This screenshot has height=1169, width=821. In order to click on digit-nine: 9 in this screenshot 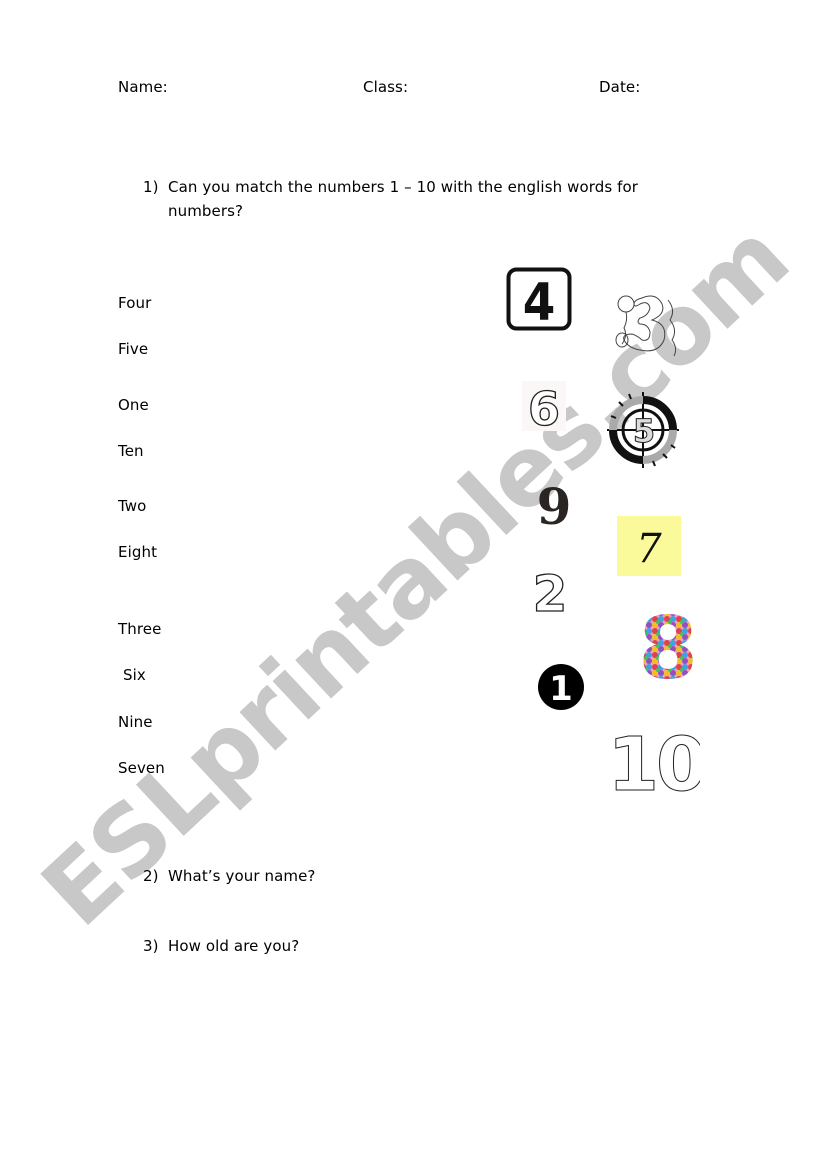, I will do `click(554, 504)`.